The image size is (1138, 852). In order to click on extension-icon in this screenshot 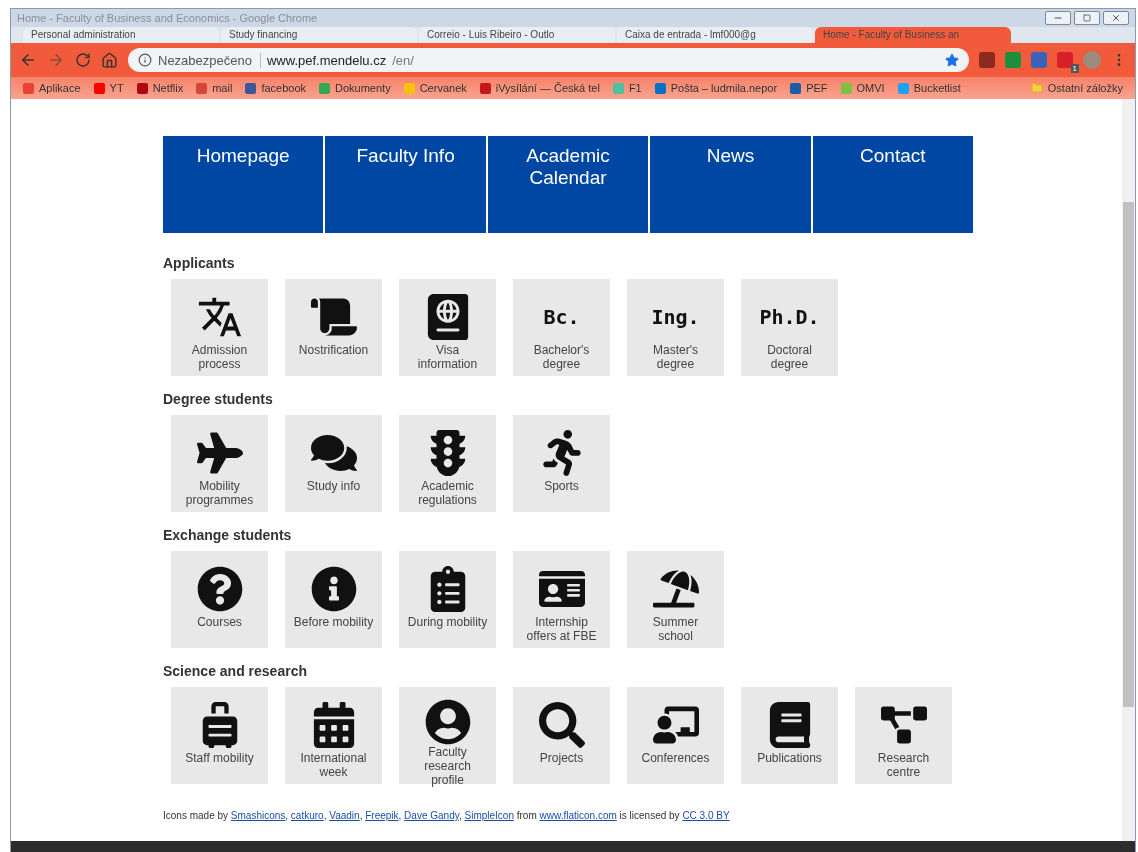, I will do `click(1065, 60)`.